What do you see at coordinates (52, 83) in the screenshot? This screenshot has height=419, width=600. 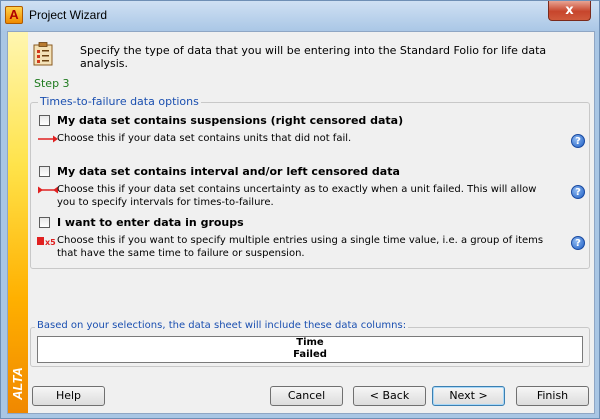 I see `step-indicator: Step 3` at bounding box center [52, 83].